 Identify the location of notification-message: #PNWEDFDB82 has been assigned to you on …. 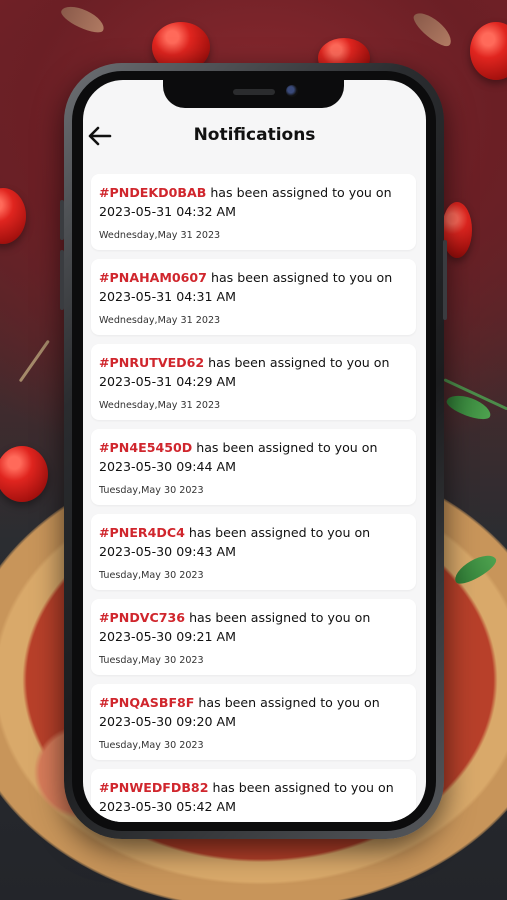
(251, 797).